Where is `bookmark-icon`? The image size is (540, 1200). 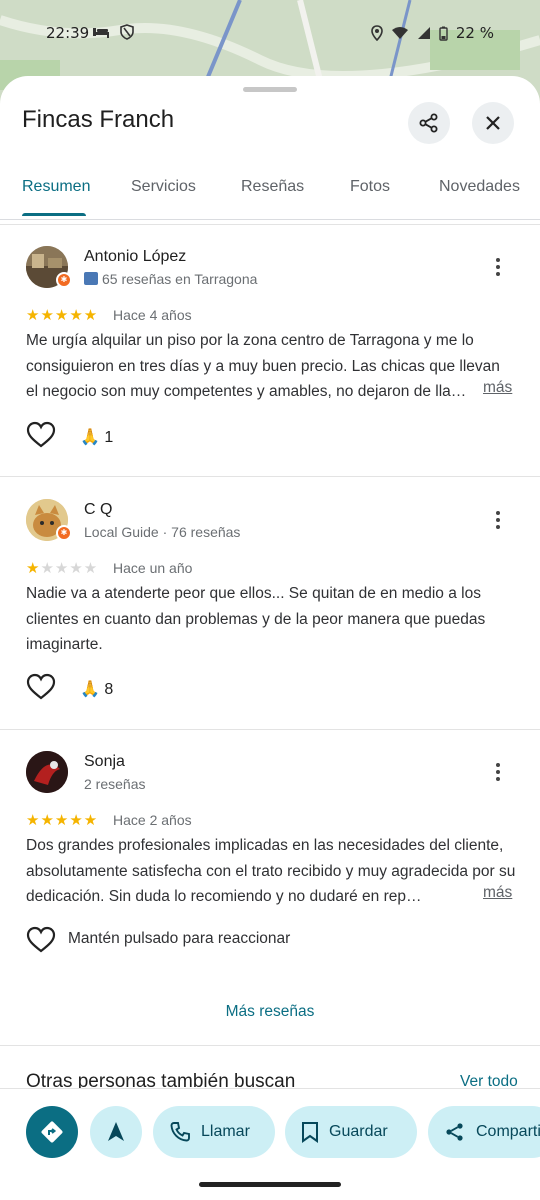 bookmark-icon is located at coordinates (310, 1132).